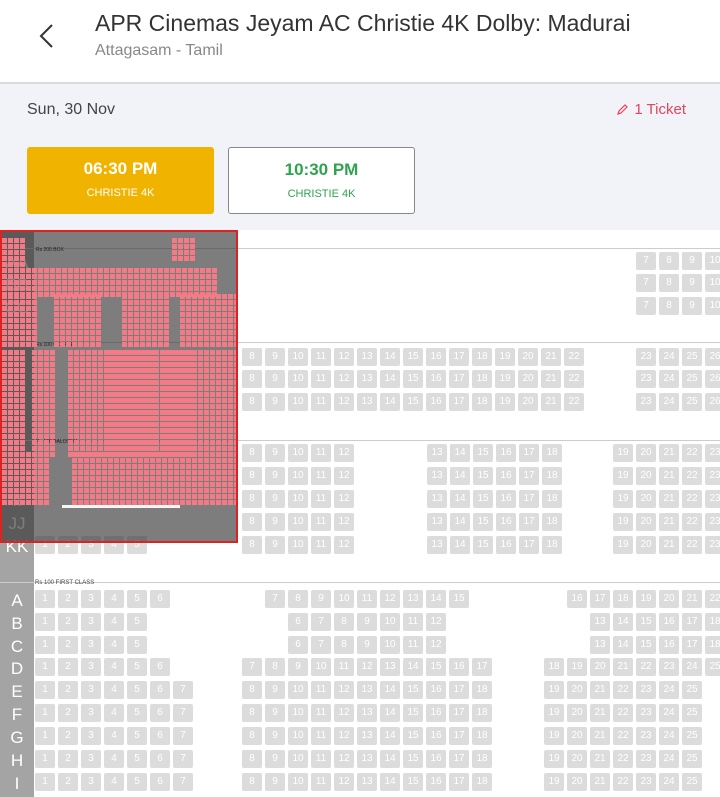 This screenshot has width=720, height=797. Describe the element at coordinates (91, 690) in the screenshot. I see `seat: 3` at that location.